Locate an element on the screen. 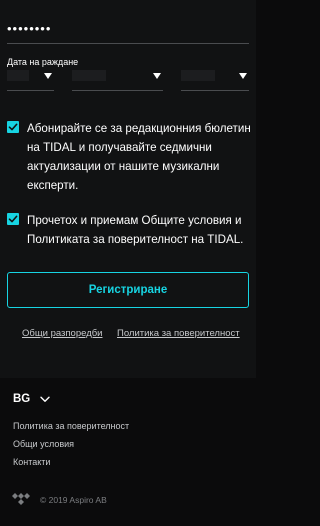  password-value: •••••••• is located at coordinates (29, 28).